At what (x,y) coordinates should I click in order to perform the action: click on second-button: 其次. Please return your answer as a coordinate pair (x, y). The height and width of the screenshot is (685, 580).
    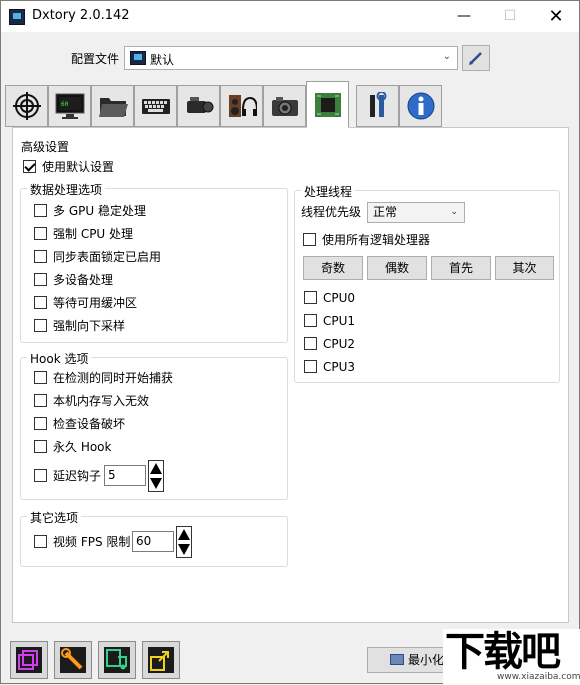
    Looking at the image, I should click on (524, 268).